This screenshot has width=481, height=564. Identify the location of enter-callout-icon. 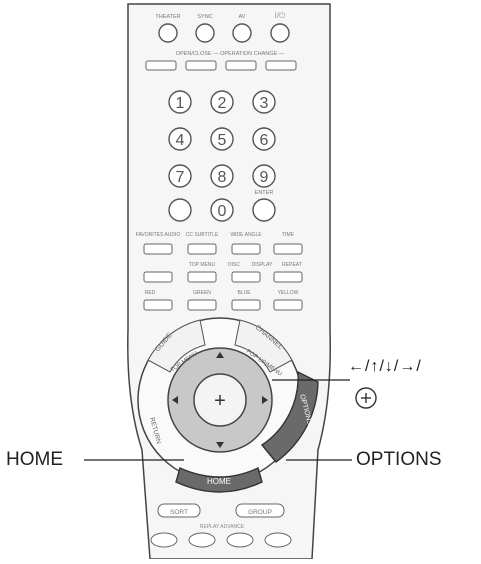
(366, 398).